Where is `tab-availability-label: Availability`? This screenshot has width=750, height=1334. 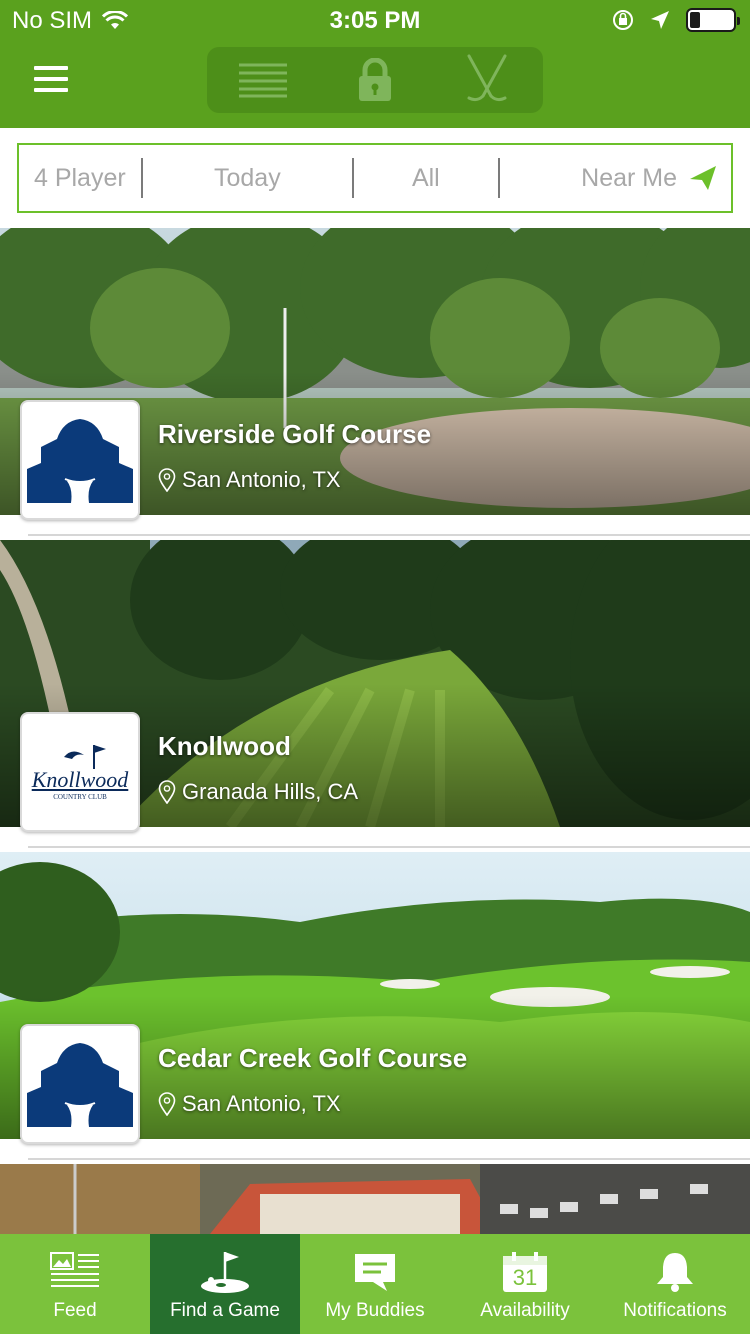 tab-availability-label: Availability is located at coordinates (525, 1310).